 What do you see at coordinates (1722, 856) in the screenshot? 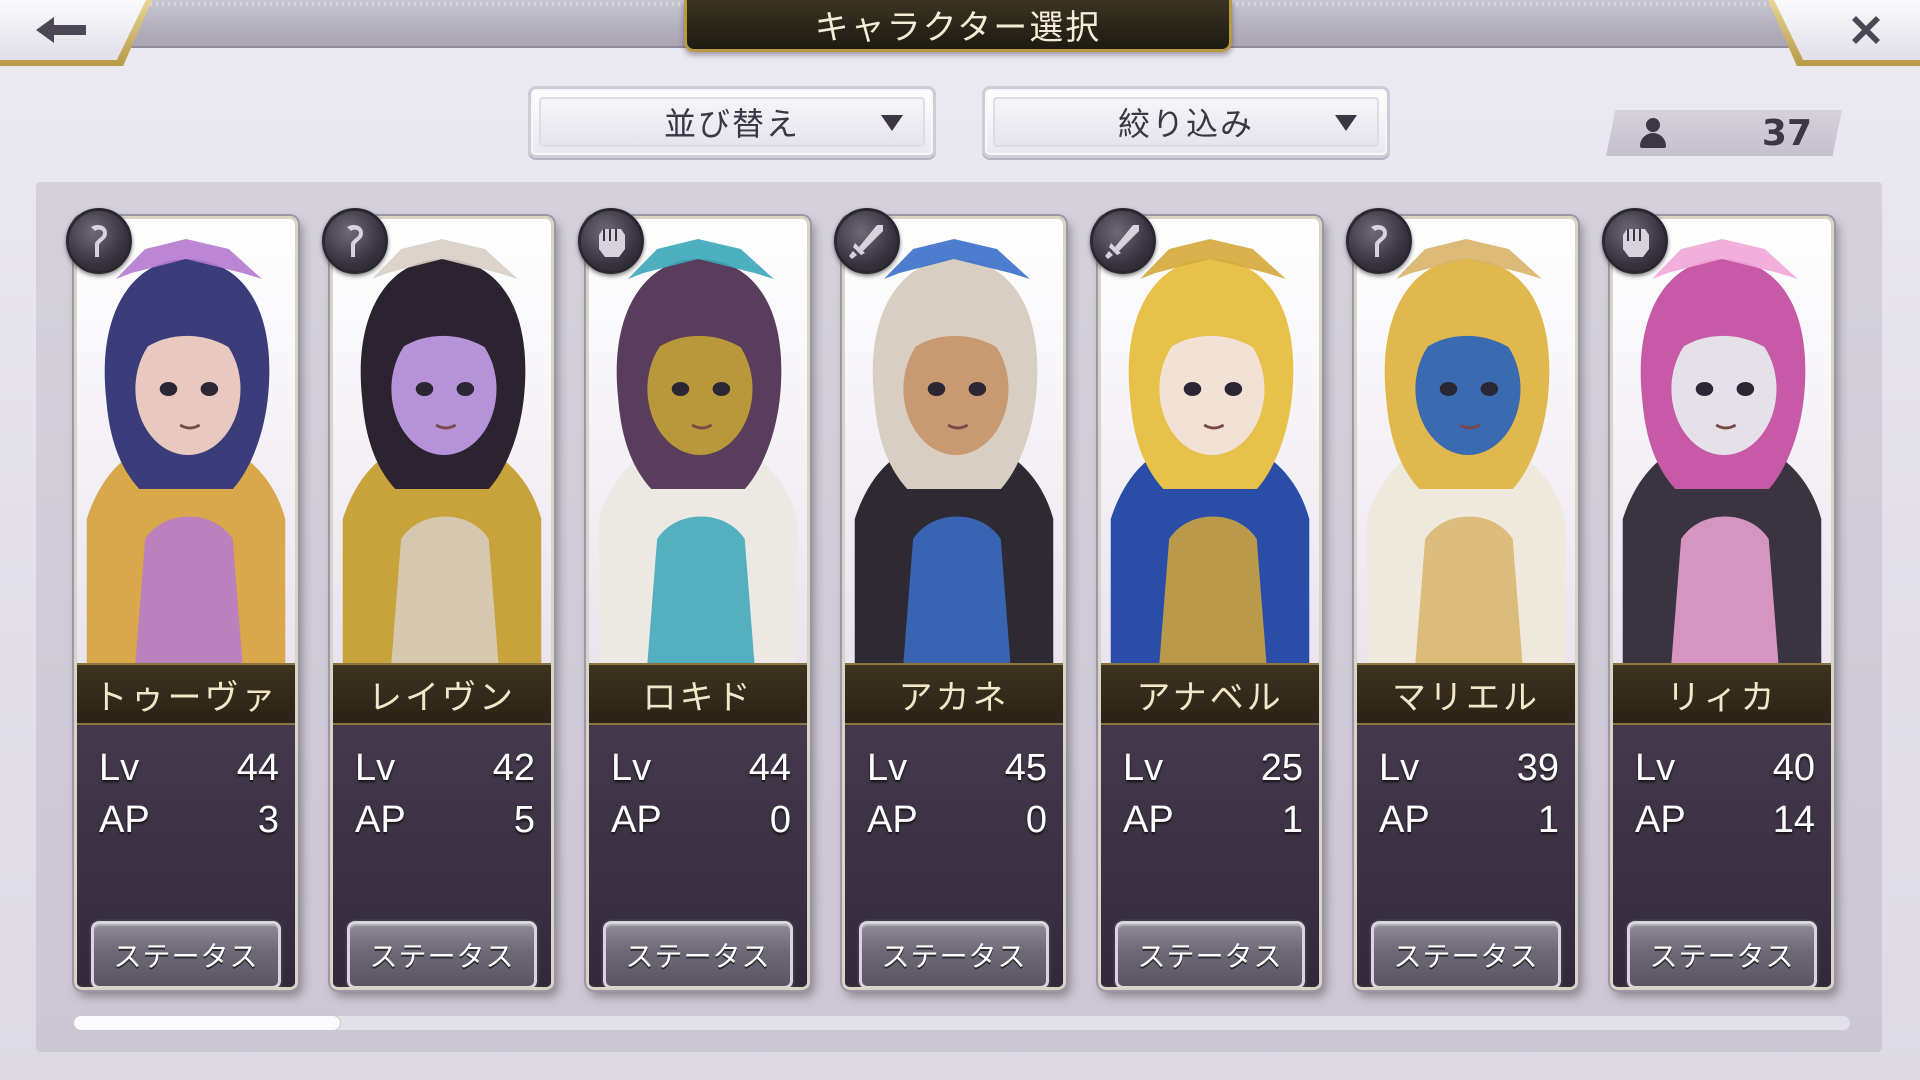
I see `character-stats: Lv 40 AP 14 ステータス` at bounding box center [1722, 856].